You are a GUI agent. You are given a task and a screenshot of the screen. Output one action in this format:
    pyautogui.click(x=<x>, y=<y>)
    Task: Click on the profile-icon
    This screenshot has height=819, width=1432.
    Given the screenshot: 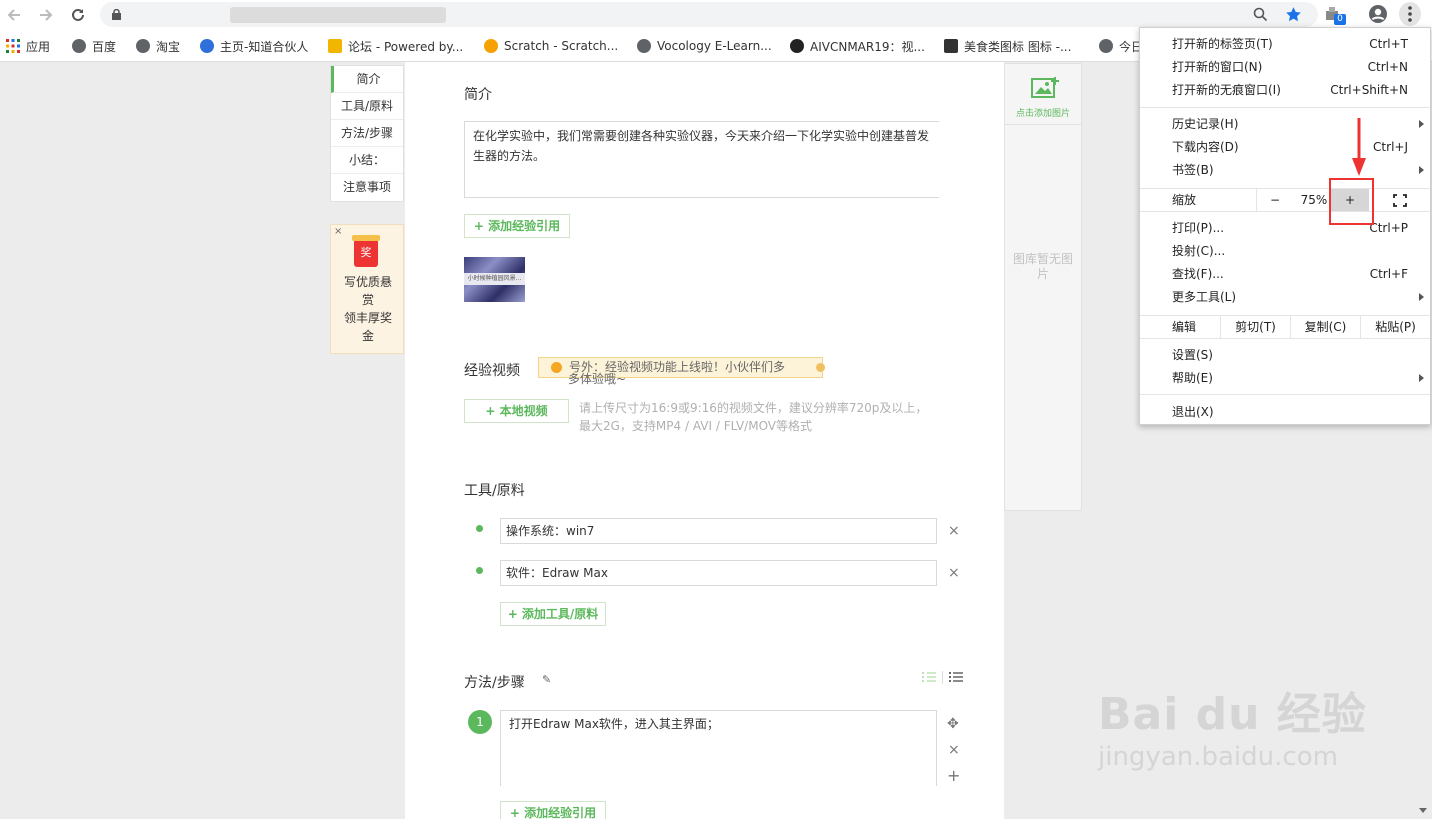 What is the action you would take?
    pyautogui.click(x=1378, y=14)
    